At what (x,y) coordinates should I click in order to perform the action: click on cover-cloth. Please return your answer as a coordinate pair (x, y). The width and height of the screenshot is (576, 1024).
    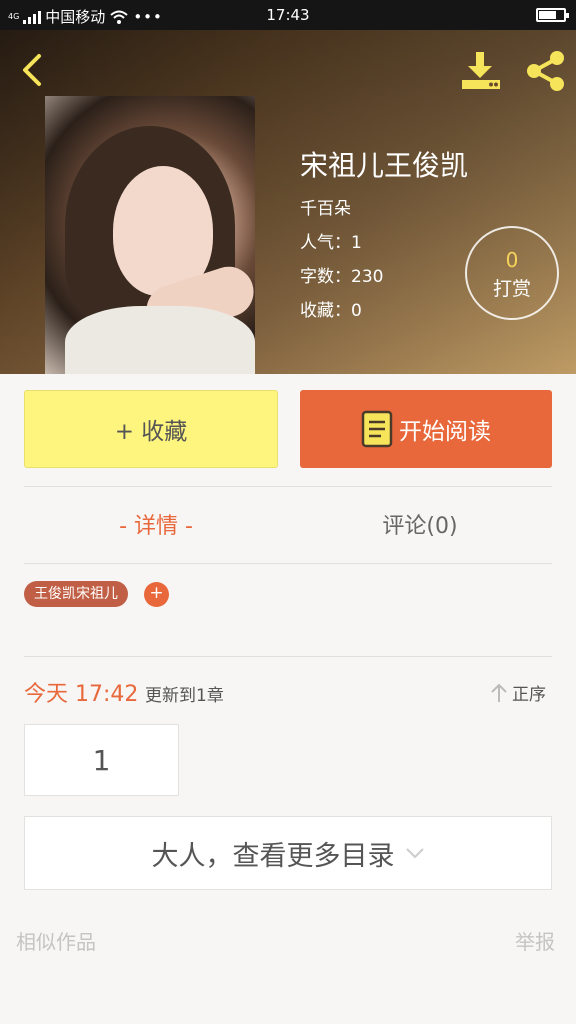
    Looking at the image, I should click on (160, 340).